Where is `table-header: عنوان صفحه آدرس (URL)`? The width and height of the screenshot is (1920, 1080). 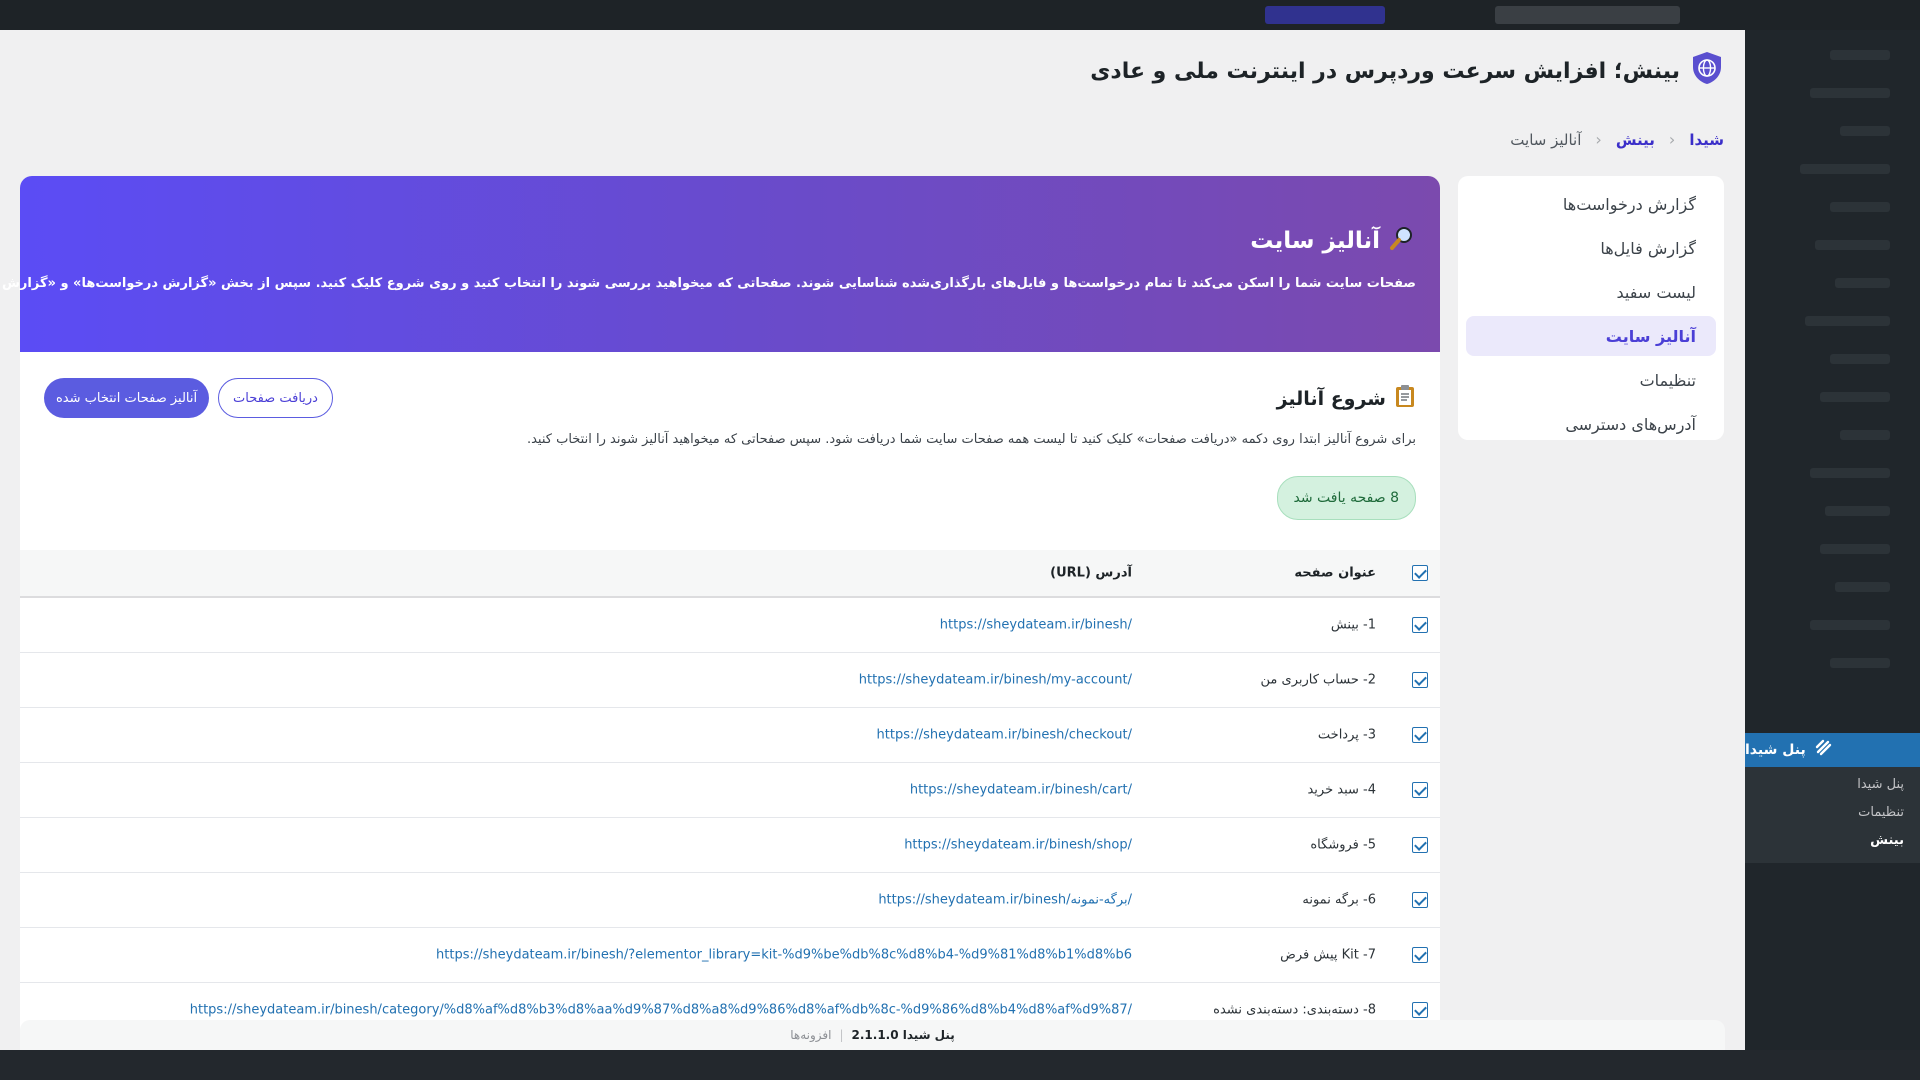
table-header: عنوان صفحه آدرس (URL) is located at coordinates (730, 574).